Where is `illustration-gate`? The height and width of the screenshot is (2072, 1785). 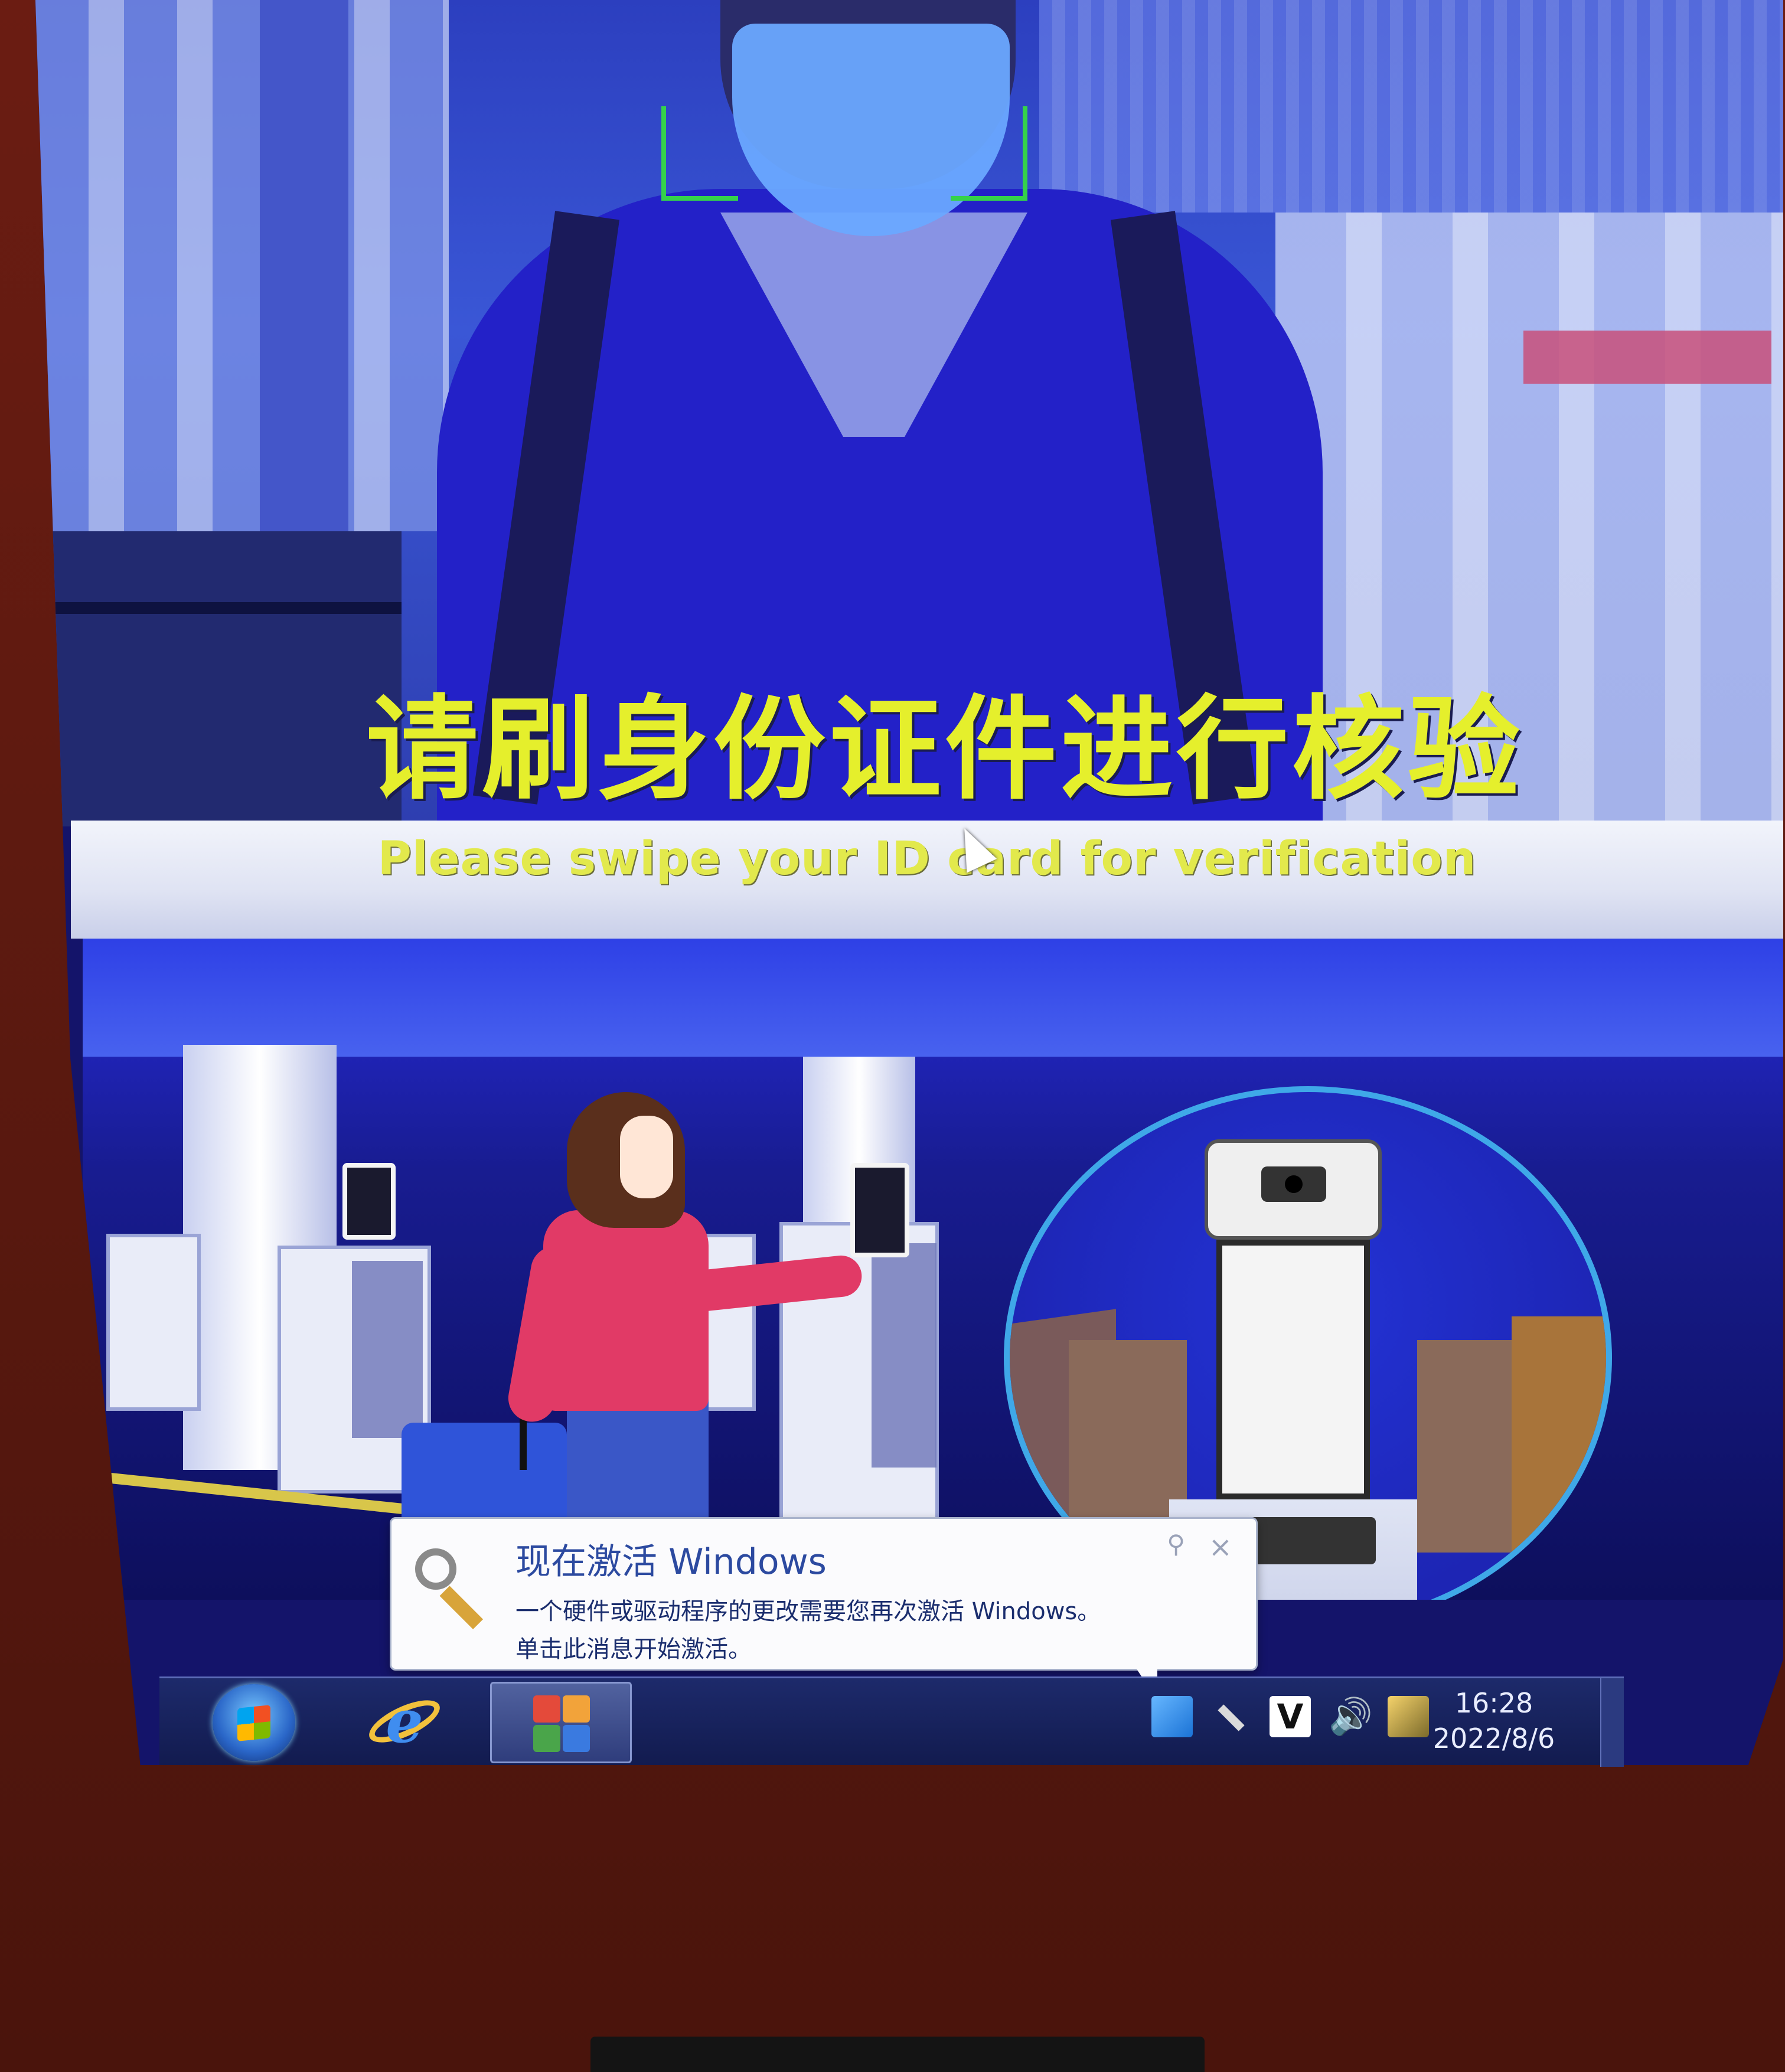 illustration-gate is located at coordinates (153, 1323).